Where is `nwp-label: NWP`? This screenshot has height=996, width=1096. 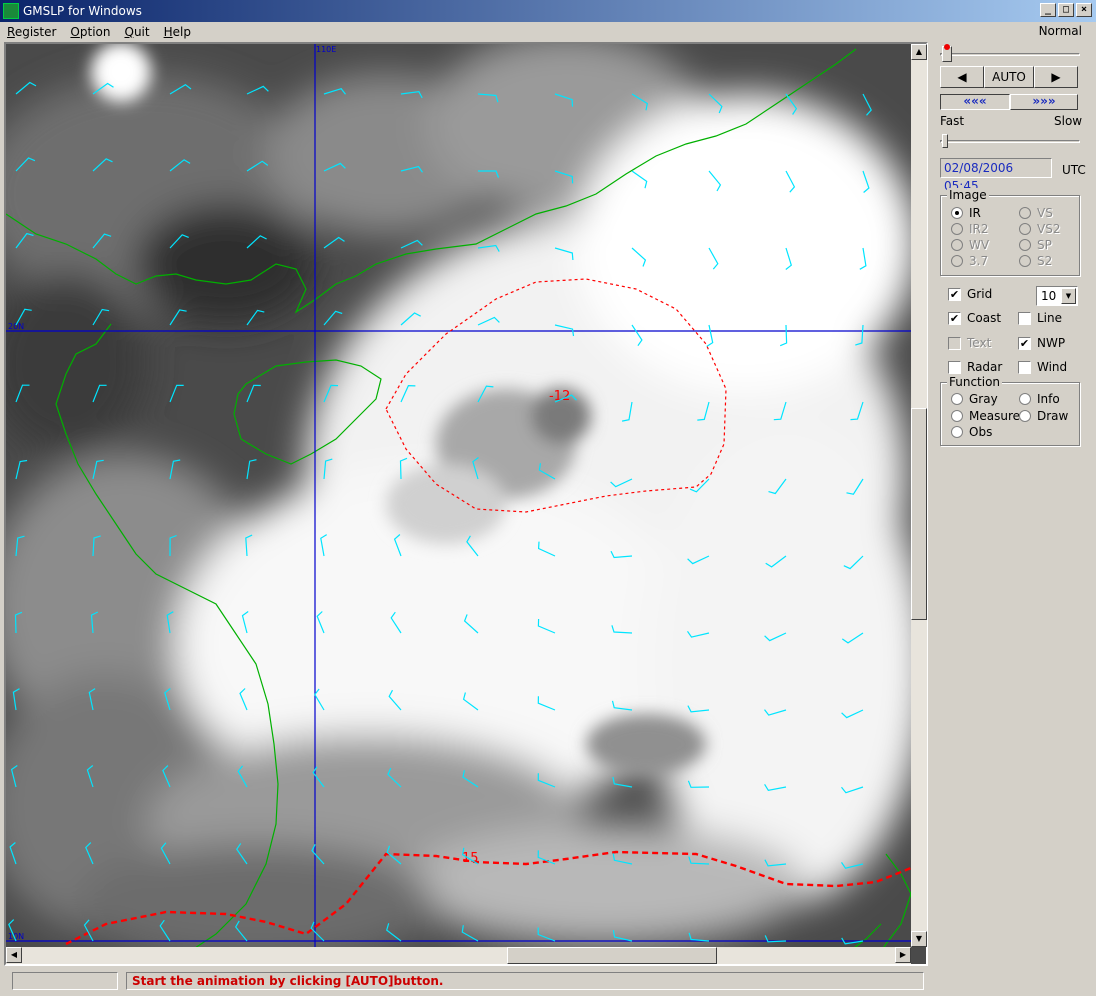
nwp-label: NWP is located at coordinates (1051, 343).